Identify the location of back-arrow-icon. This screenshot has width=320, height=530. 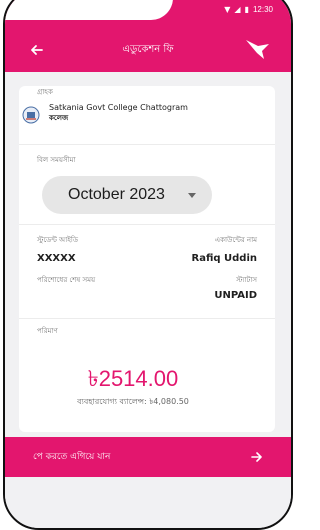
(37, 50).